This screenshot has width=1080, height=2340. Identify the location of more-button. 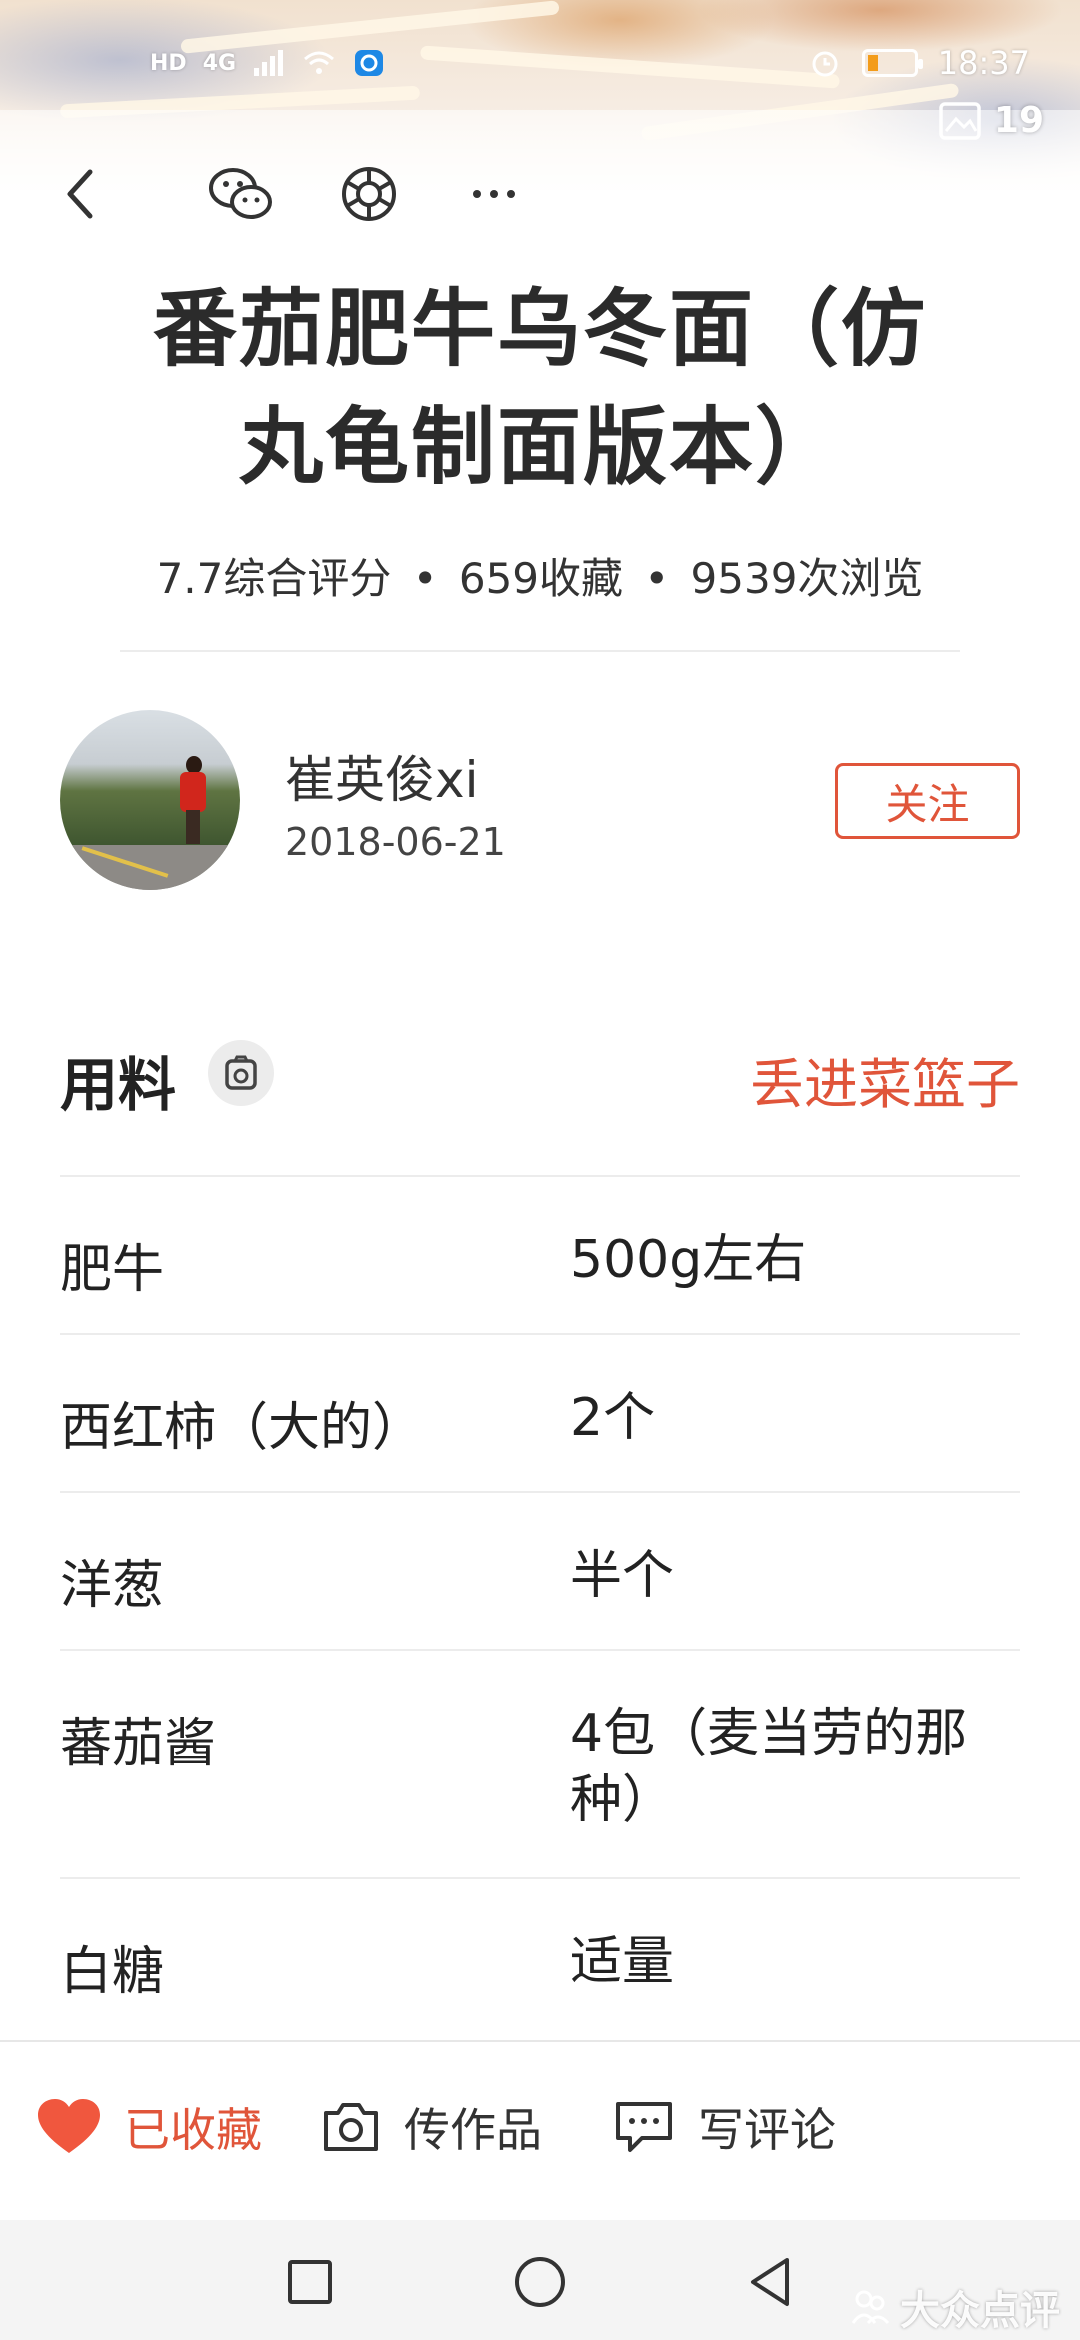
(494, 194).